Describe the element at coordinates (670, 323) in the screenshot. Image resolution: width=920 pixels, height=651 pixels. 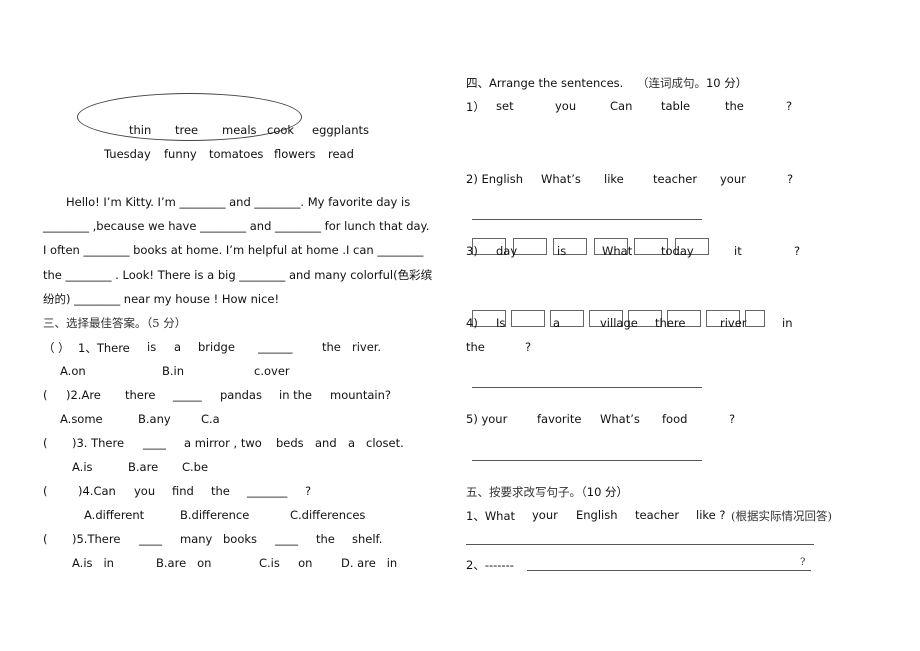
I see `scrambled-word: there` at that location.